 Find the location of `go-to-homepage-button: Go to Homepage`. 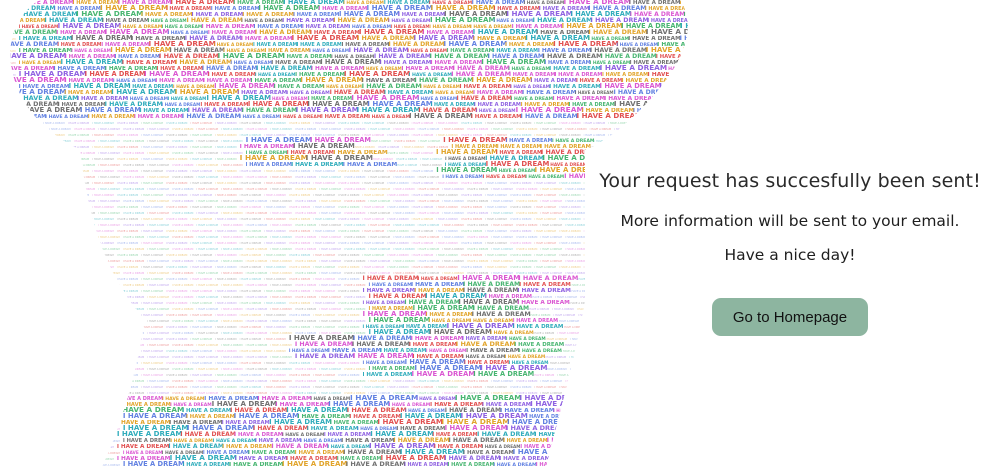

go-to-homepage-button: Go to Homepage is located at coordinates (790, 317).